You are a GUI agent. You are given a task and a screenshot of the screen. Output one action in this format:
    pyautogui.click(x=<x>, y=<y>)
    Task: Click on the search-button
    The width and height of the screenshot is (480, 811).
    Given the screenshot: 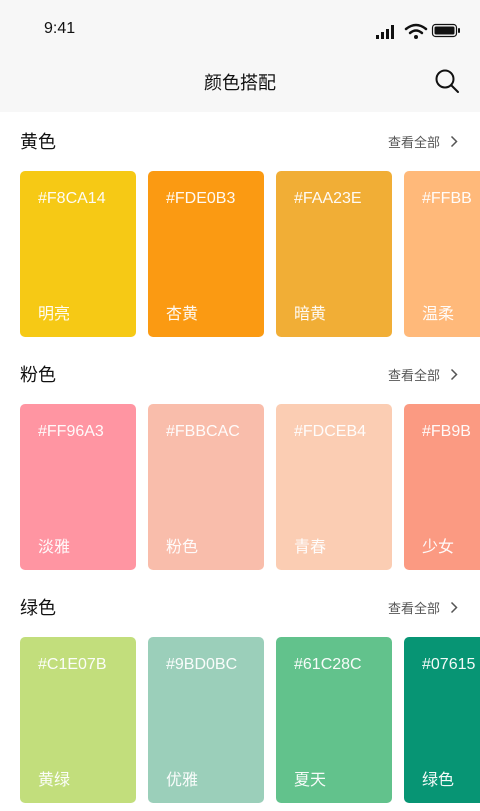 What is the action you would take?
    pyautogui.click(x=447, y=81)
    